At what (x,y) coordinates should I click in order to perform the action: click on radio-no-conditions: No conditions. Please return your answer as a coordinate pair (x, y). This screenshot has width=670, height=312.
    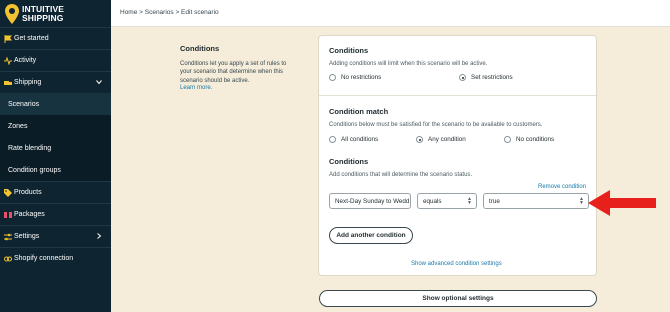
    Looking at the image, I should click on (529, 139).